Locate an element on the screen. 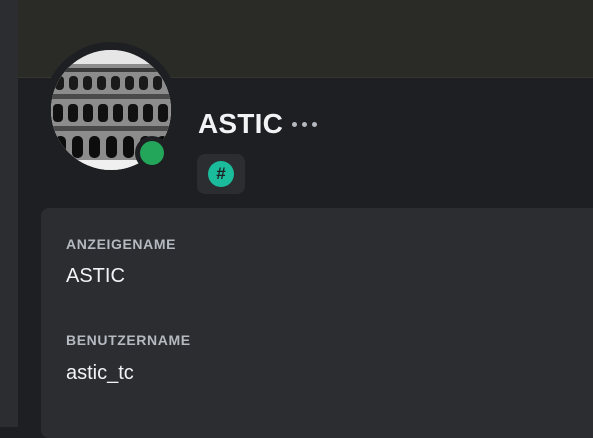  display-name-label: ANZEIGENAME is located at coordinates (121, 244).